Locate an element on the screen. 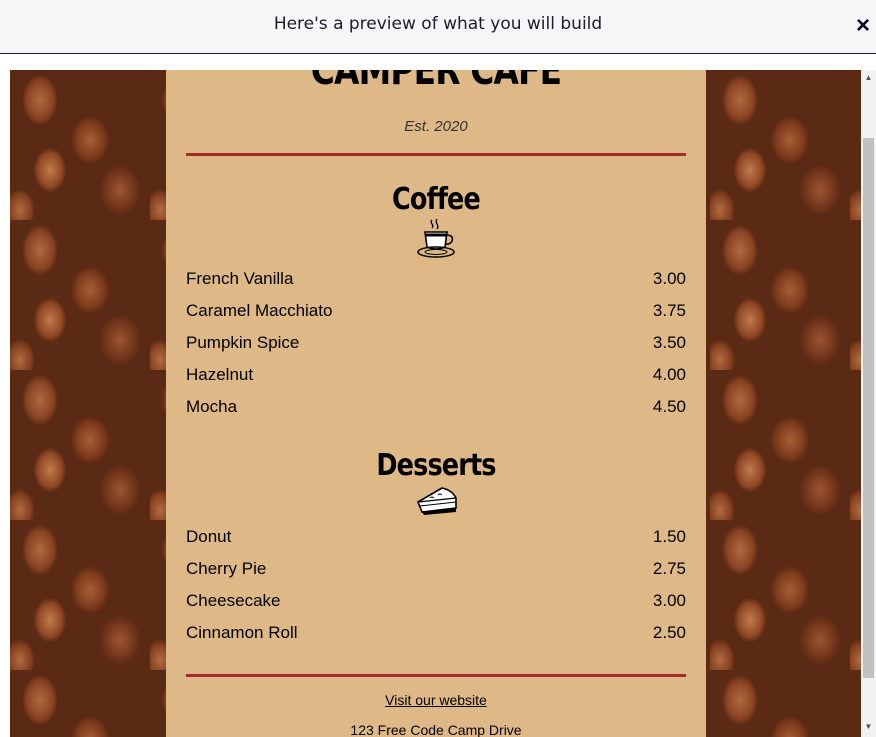 The width and height of the screenshot is (876, 737). top-divider is located at coordinates (436, 154).